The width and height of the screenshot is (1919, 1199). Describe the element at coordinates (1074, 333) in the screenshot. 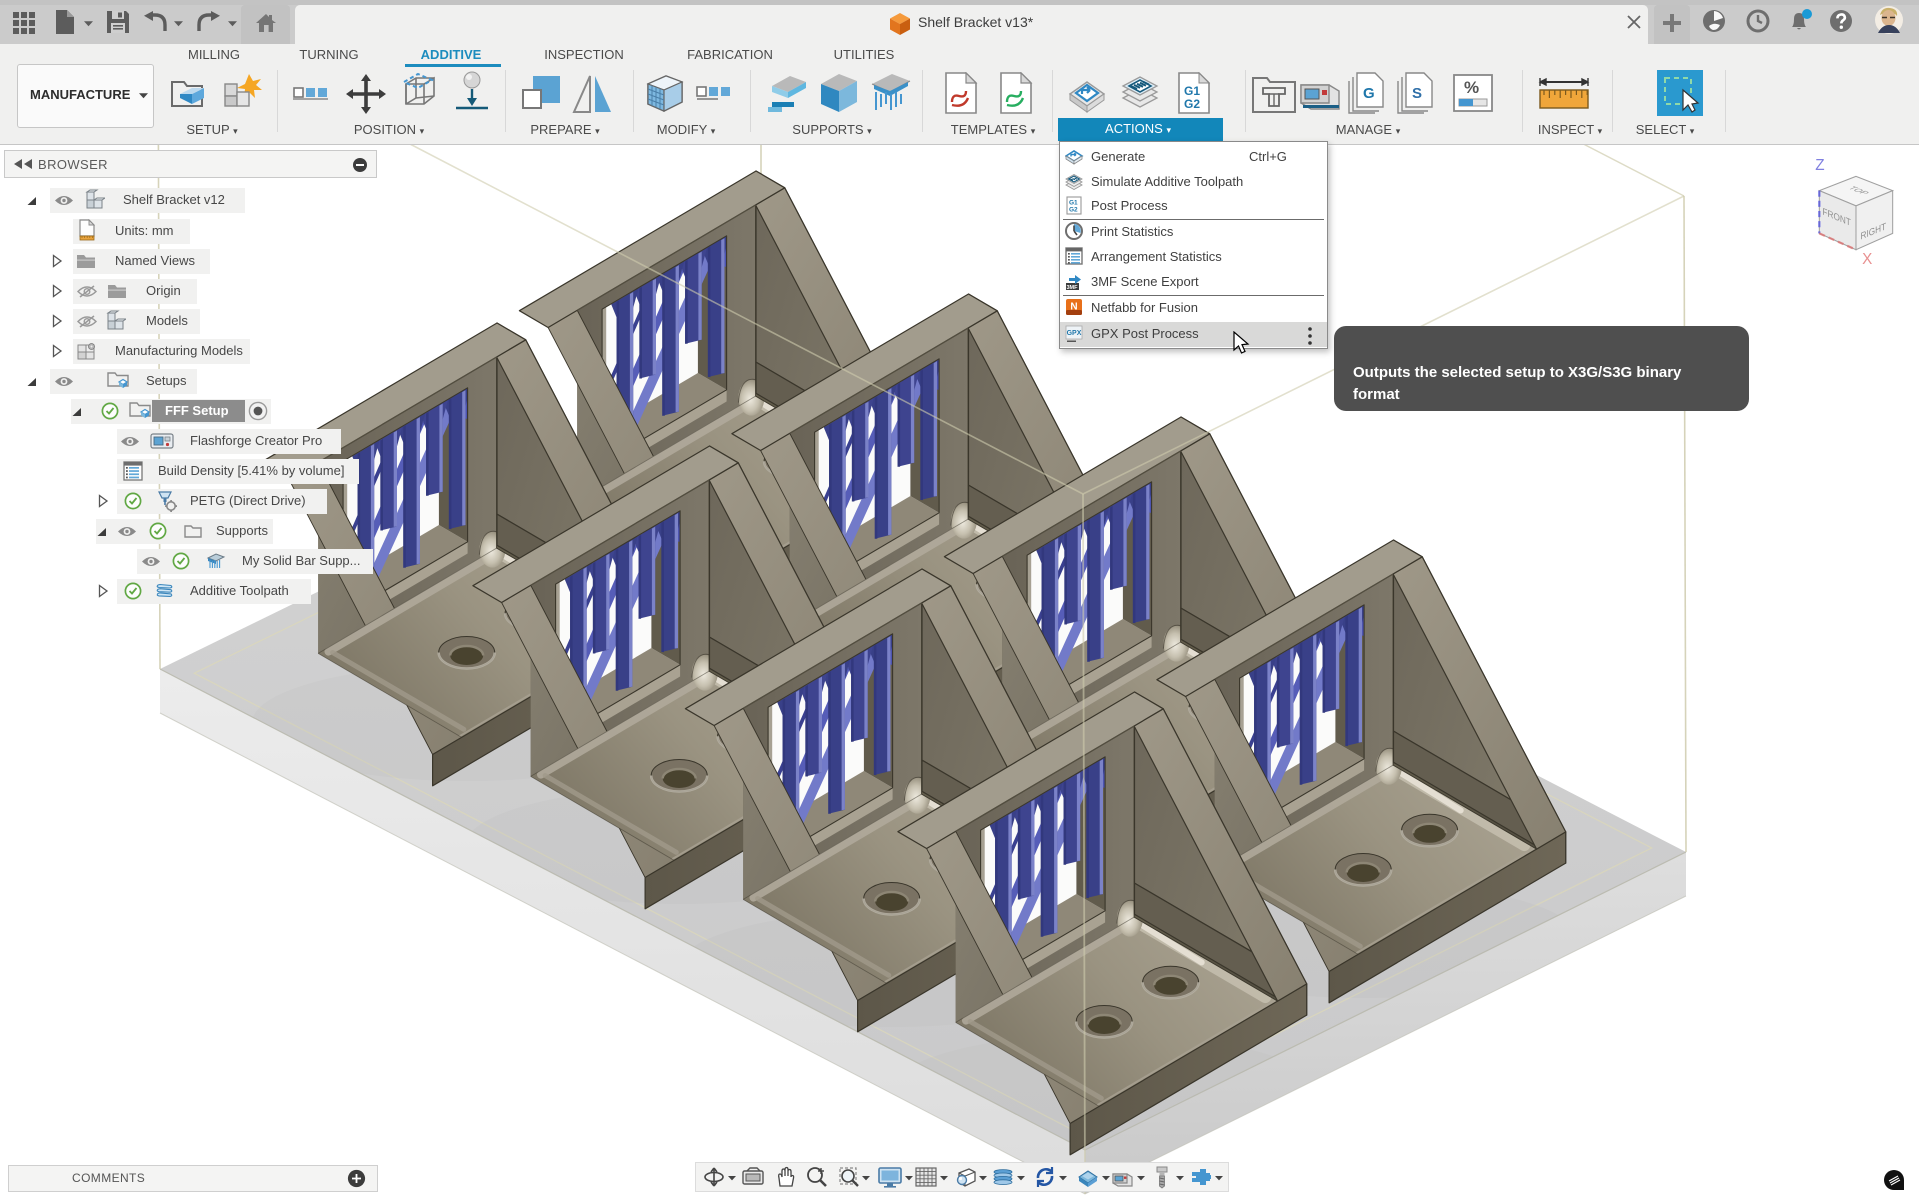

I see `svg-text: GPX` at that location.